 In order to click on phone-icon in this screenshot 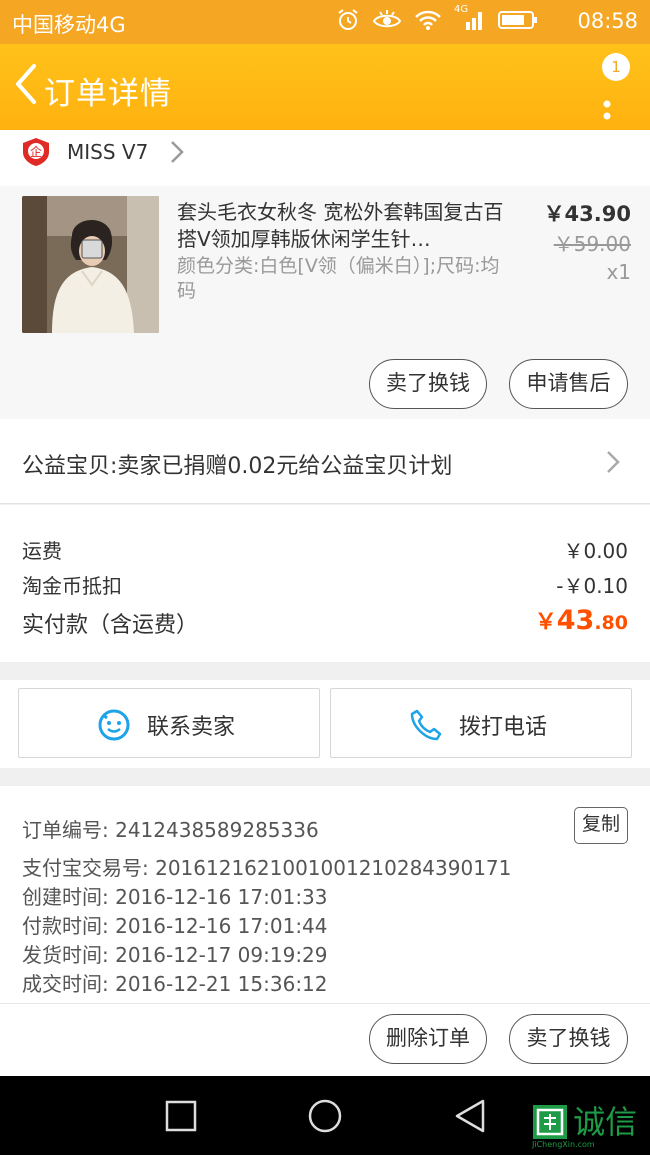, I will do `click(426, 725)`.